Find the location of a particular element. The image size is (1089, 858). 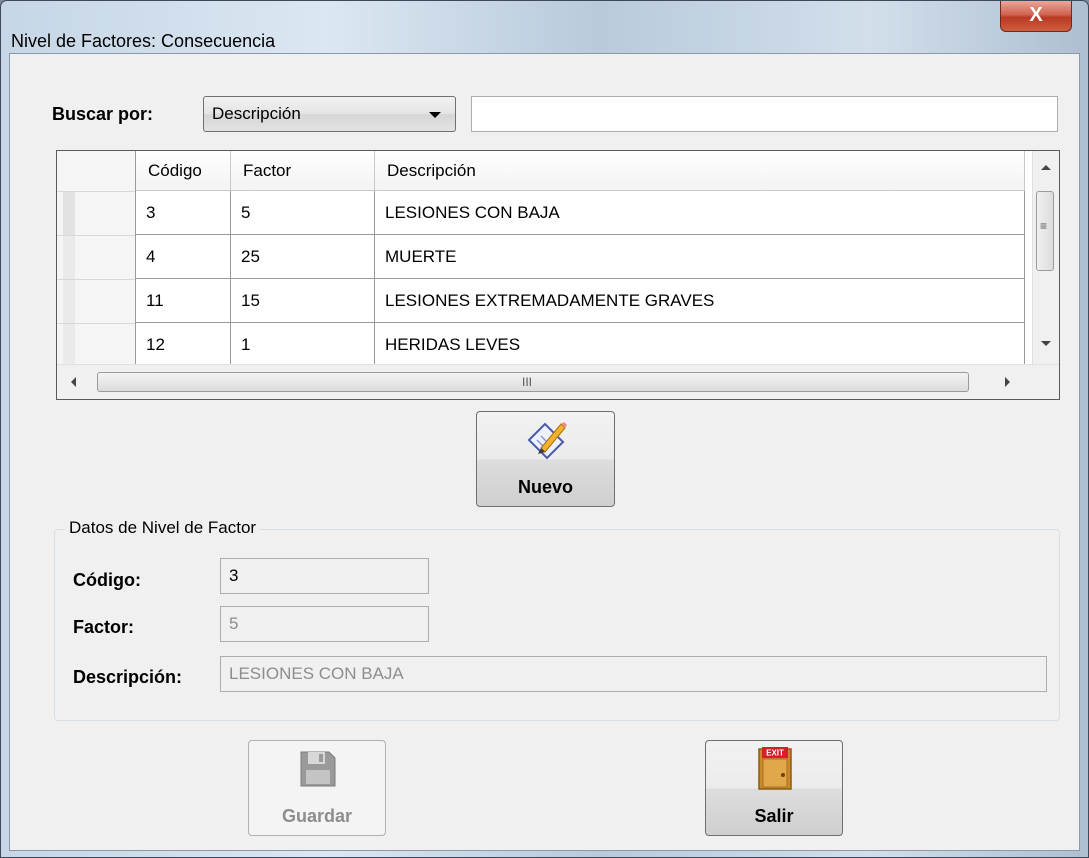

column-header-codigo: Código is located at coordinates (183, 171).